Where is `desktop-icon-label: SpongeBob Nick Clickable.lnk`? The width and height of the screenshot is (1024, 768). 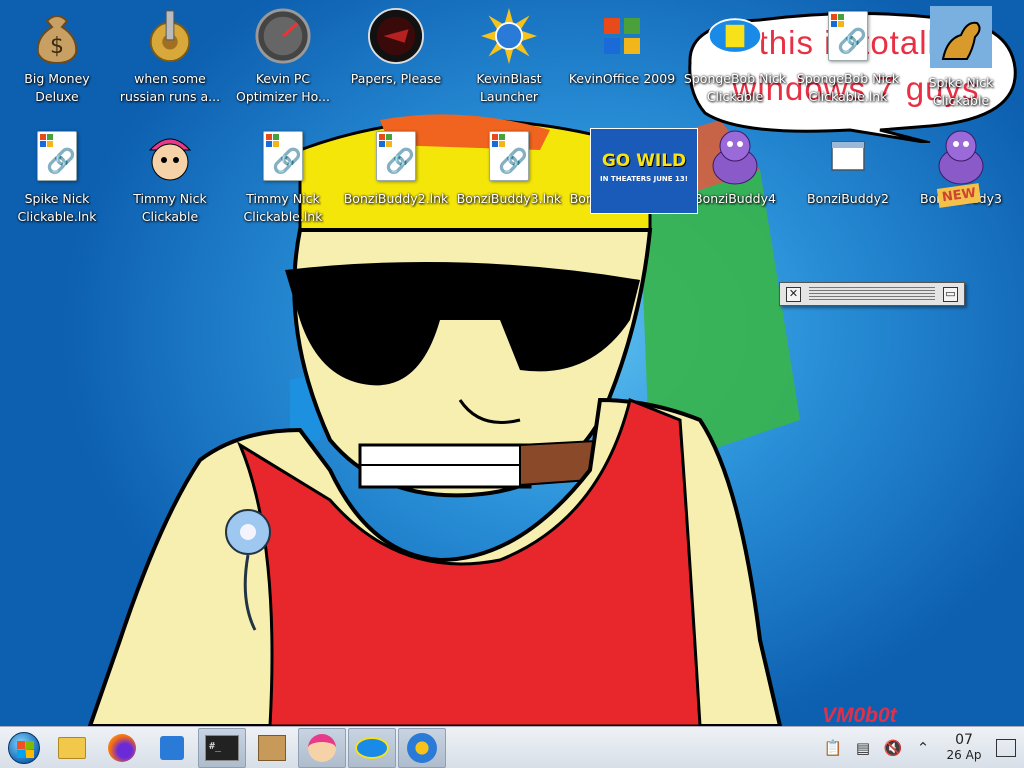 desktop-icon-label: SpongeBob Nick Clickable.lnk is located at coordinates (848, 87).